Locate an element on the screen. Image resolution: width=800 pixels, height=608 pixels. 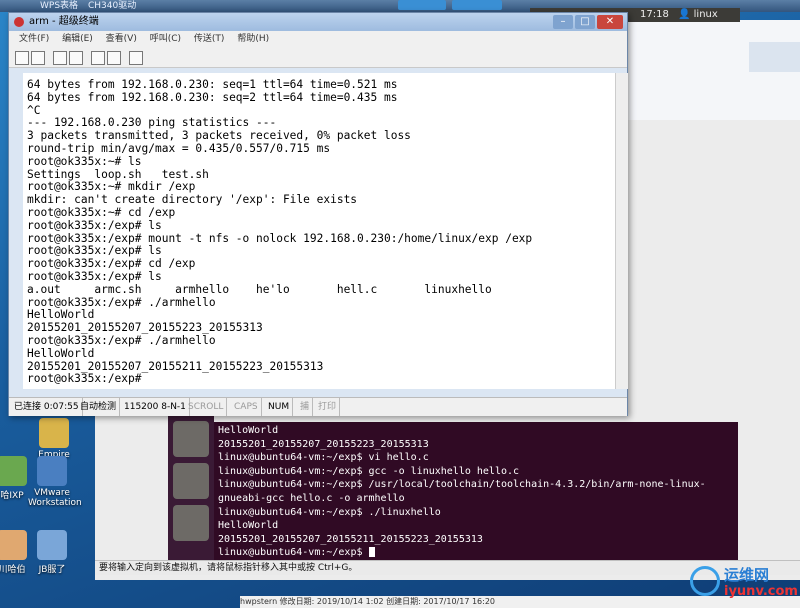
menu-bar: 文件(F) 编辑(E) 查看(V) 呼叫(C) 传送(T) 帮助(H) is located at coordinates (318, 39).